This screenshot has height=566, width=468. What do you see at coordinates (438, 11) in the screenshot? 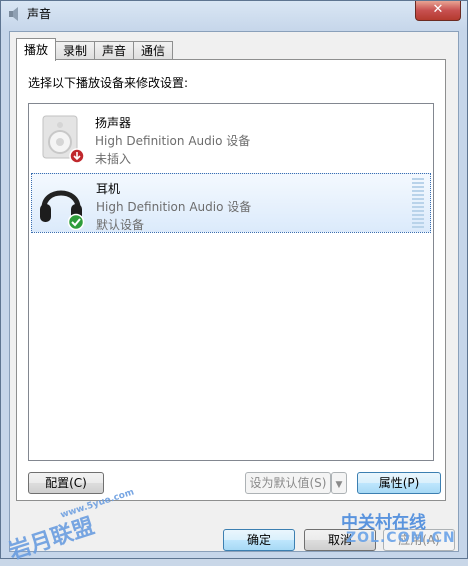
I see `close-button: ✕` at bounding box center [438, 11].